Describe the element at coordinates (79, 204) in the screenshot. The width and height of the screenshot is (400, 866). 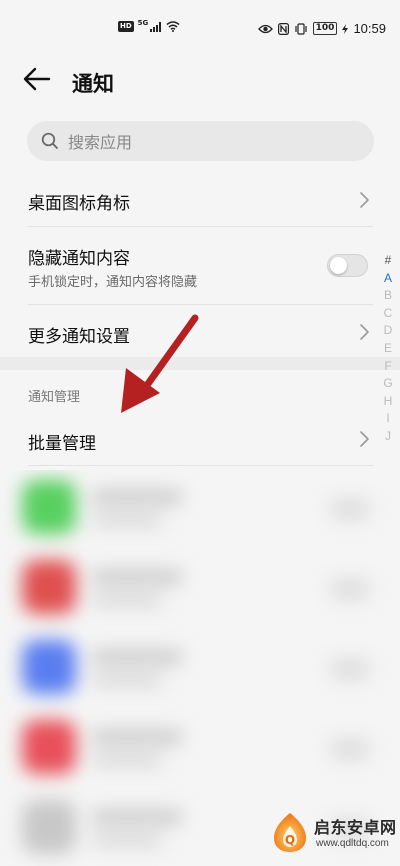
I see `desktop-badge-label: 桌面图标角标` at that location.